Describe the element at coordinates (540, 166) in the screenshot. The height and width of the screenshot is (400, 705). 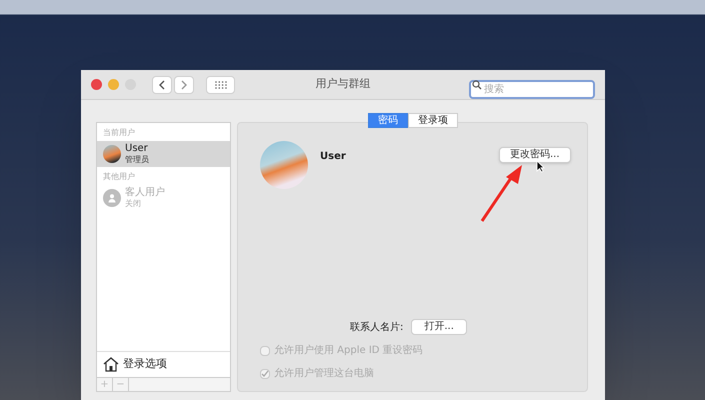
I see `cursor-icon` at that location.